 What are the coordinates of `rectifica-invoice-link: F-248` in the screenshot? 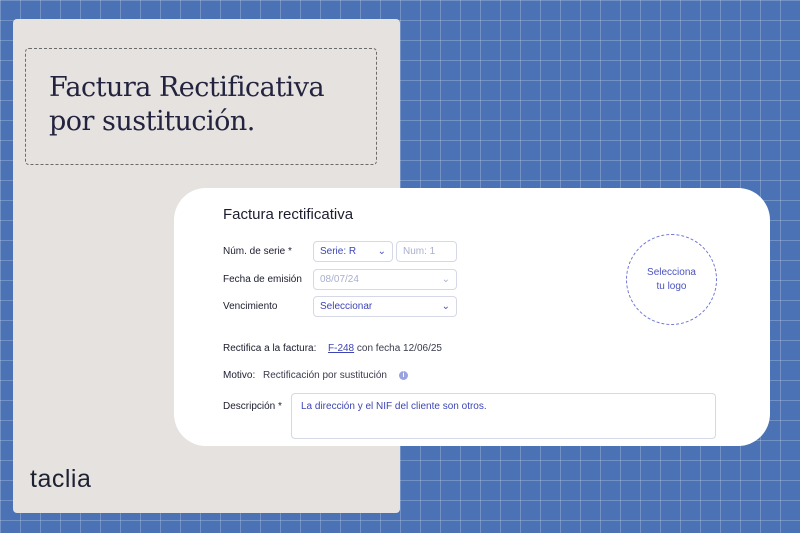 It's located at (341, 348).